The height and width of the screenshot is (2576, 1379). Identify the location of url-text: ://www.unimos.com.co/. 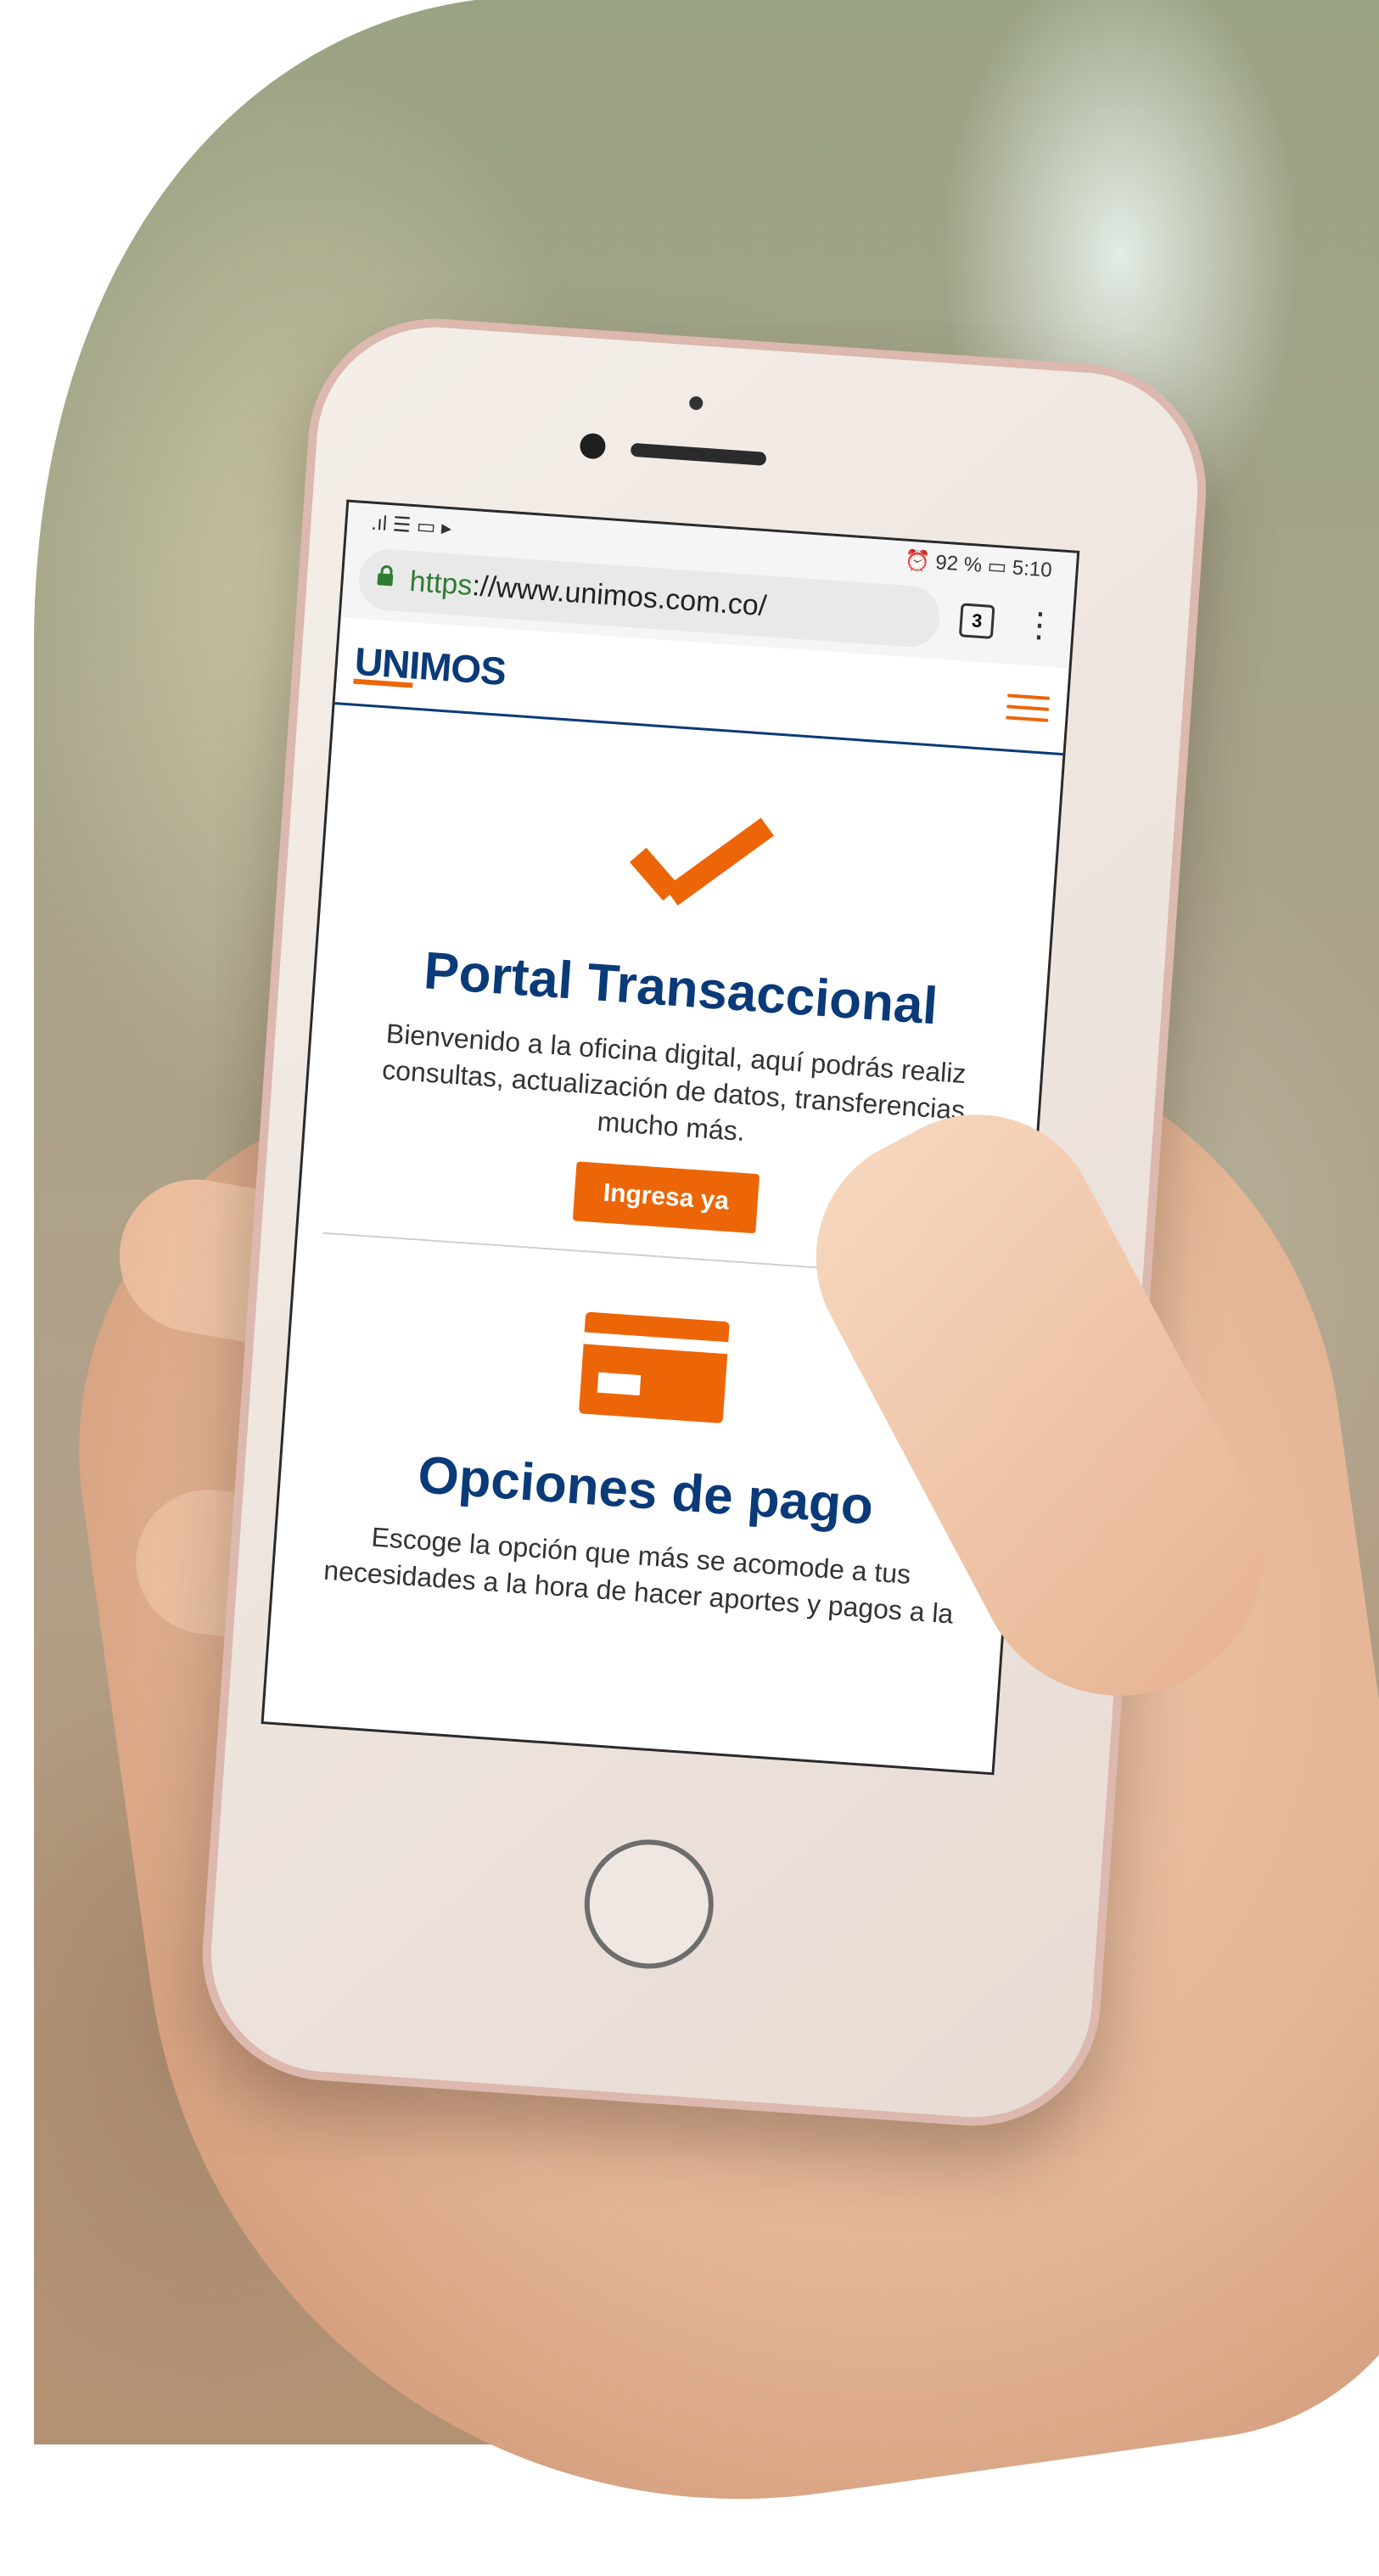
(619, 595).